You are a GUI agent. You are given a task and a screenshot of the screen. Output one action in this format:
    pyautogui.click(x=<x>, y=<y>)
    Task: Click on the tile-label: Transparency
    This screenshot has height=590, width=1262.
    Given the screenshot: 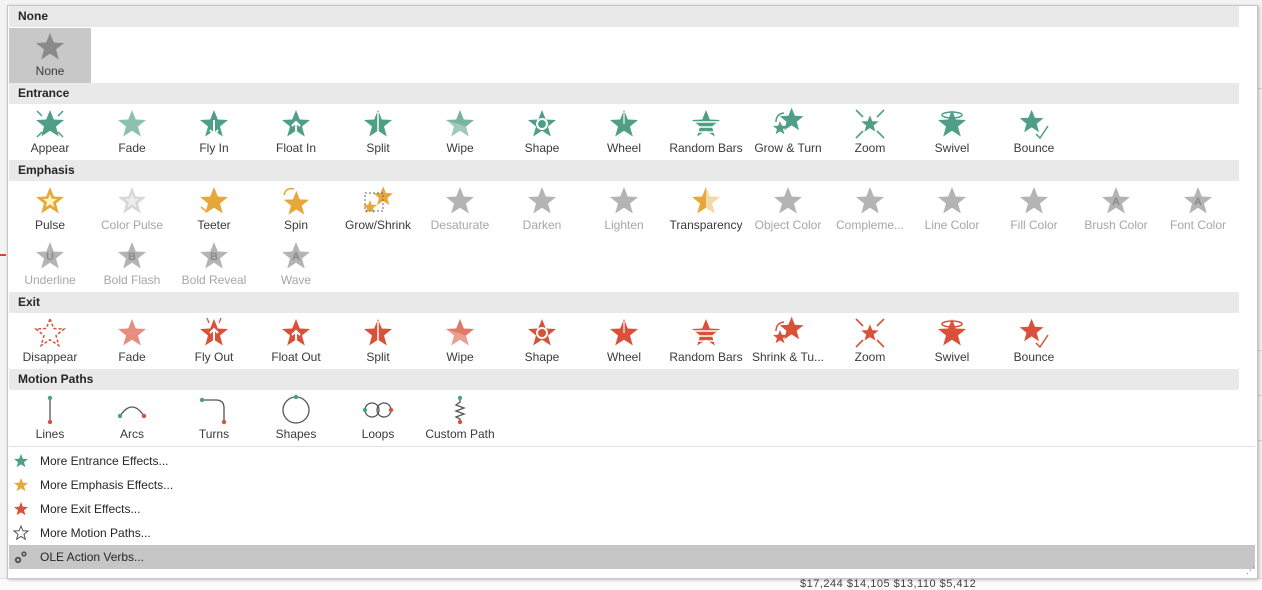 What is the action you would take?
    pyautogui.click(x=706, y=225)
    